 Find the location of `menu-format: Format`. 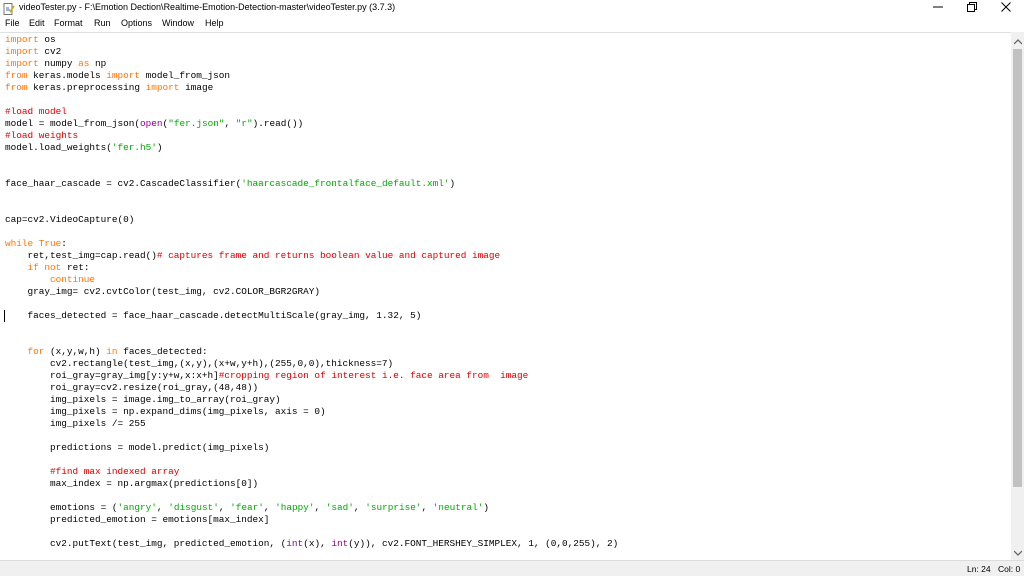

menu-format: Format is located at coordinates (68, 23).